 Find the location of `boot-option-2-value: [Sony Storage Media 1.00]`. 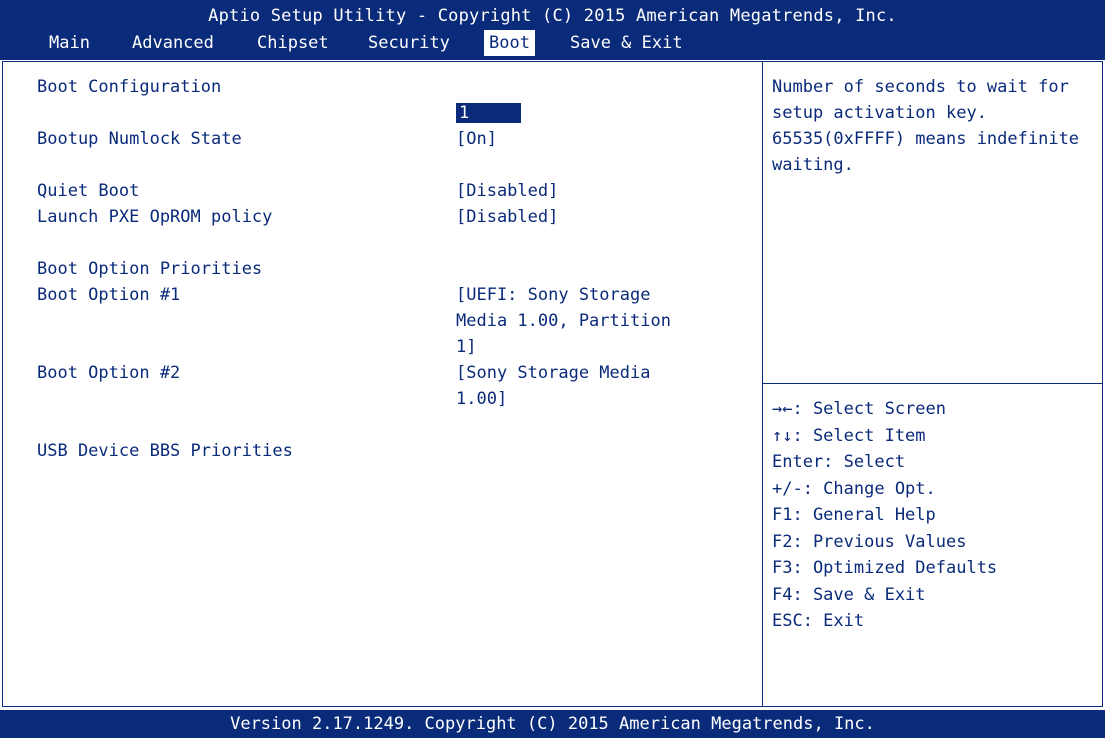

boot-option-2-value: [Sony Storage Media 1.00] is located at coordinates (553, 386).